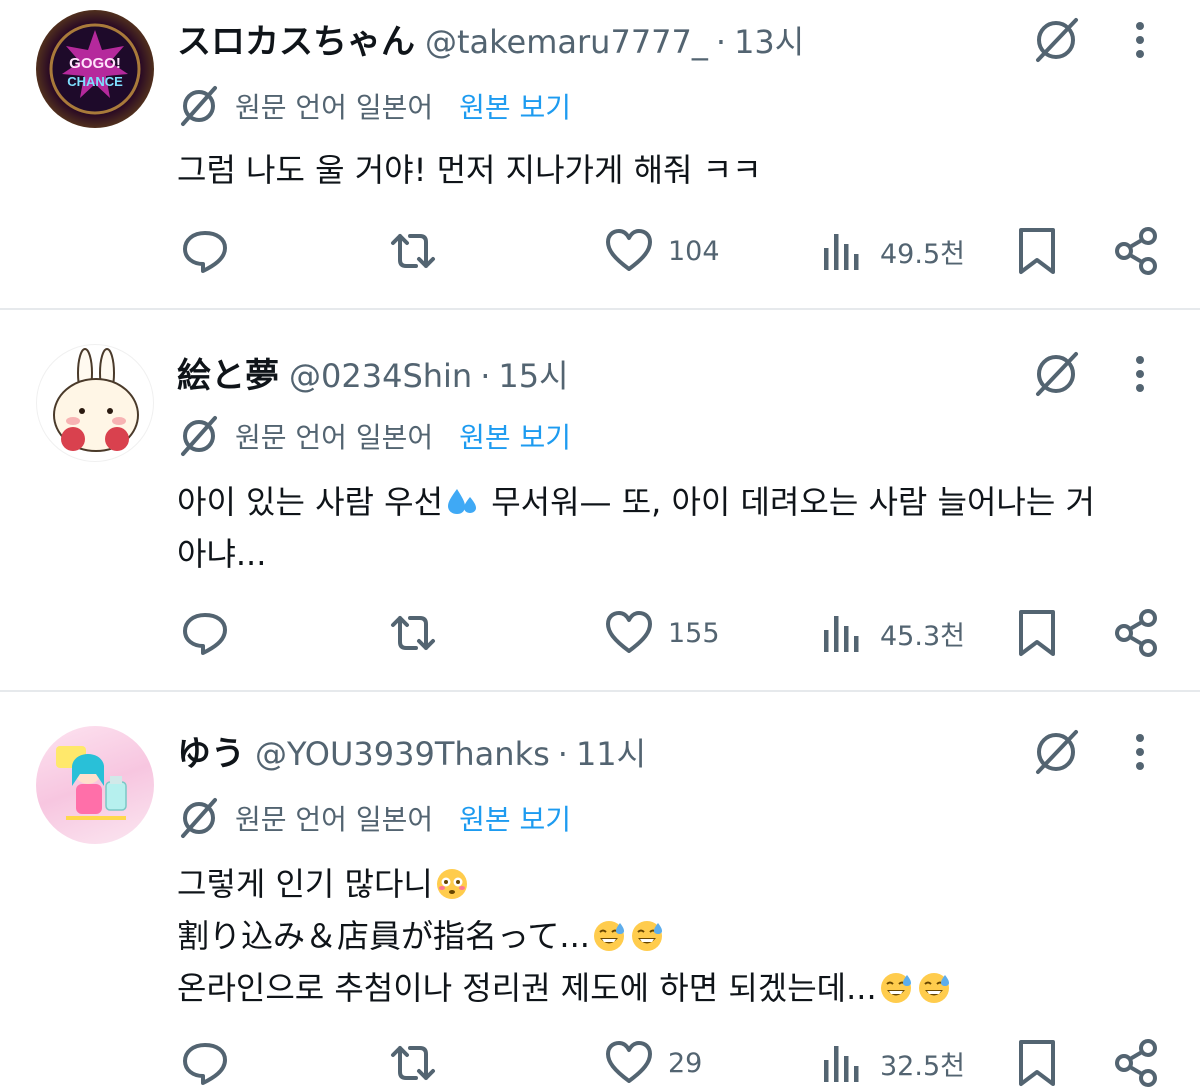 The width and height of the screenshot is (1200, 1091). I want to click on view-count: 45.3천, so click(922, 636).